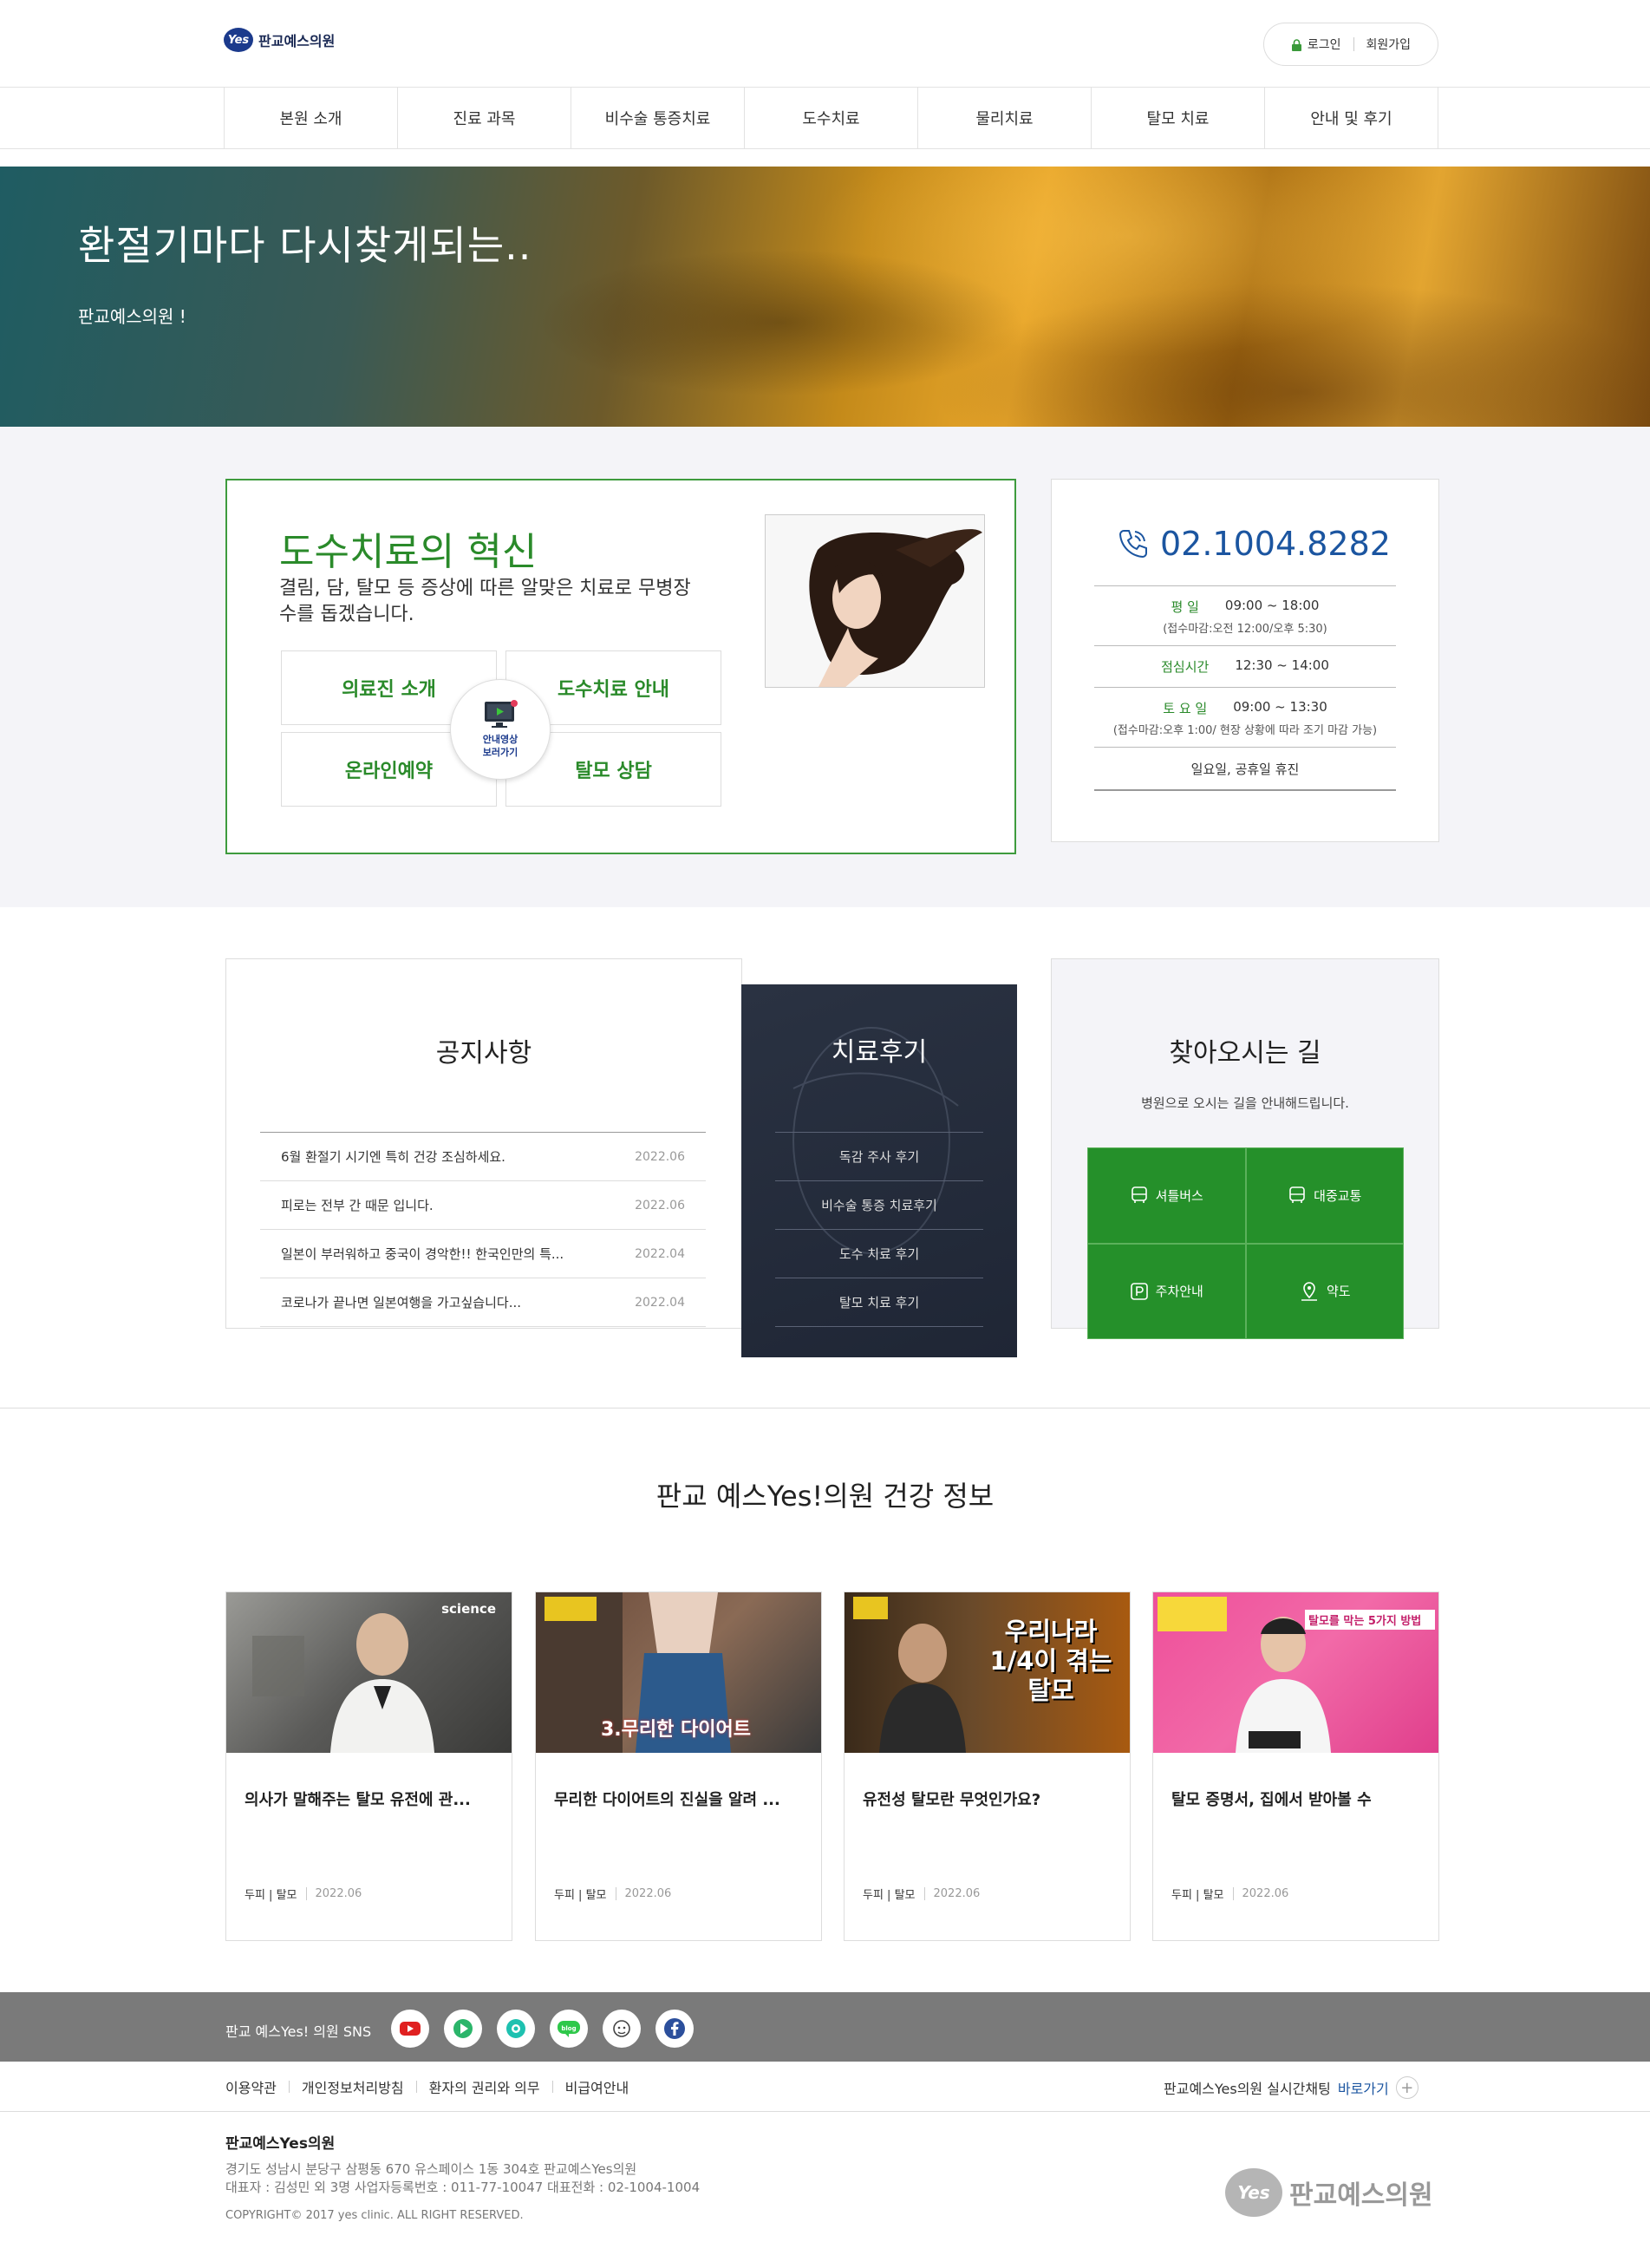 Image resolution: width=1650 pixels, height=2268 pixels. Describe the element at coordinates (622, 2029) in the screenshot. I see `kakao-story-icon` at that location.